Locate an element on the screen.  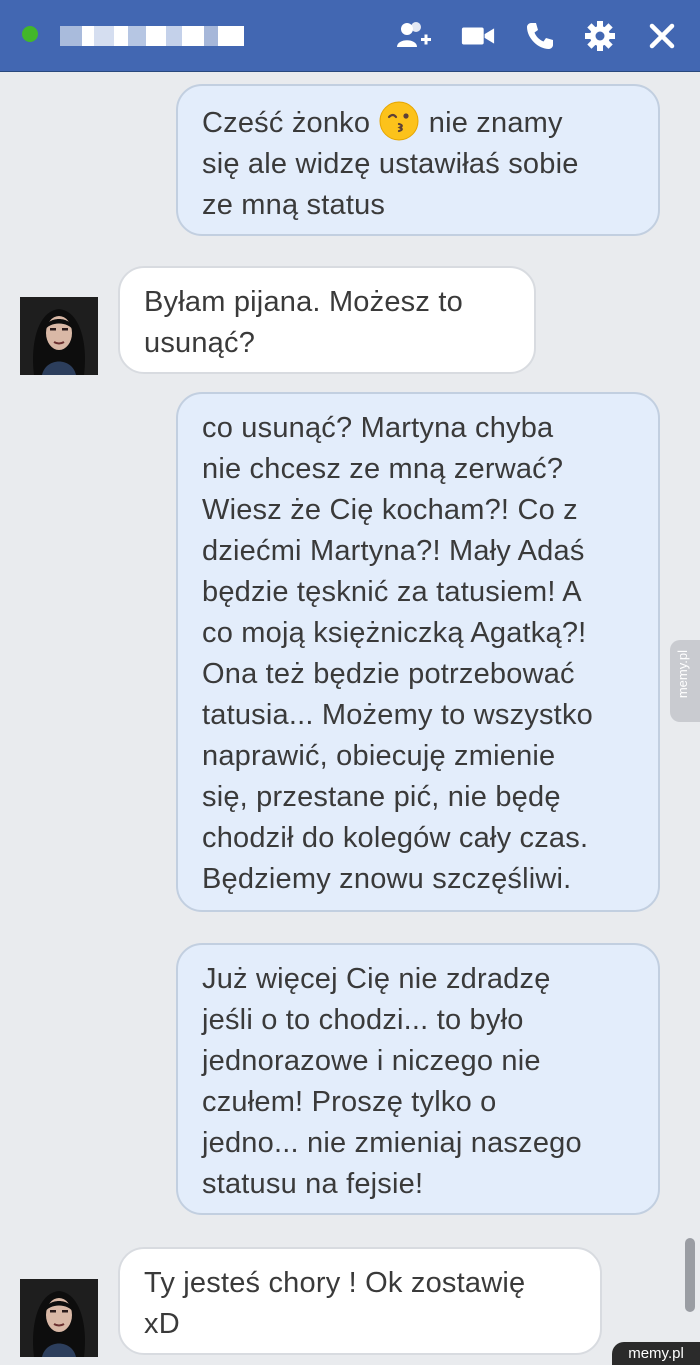
watermark: memy.pl is located at coordinates (656, 1353).